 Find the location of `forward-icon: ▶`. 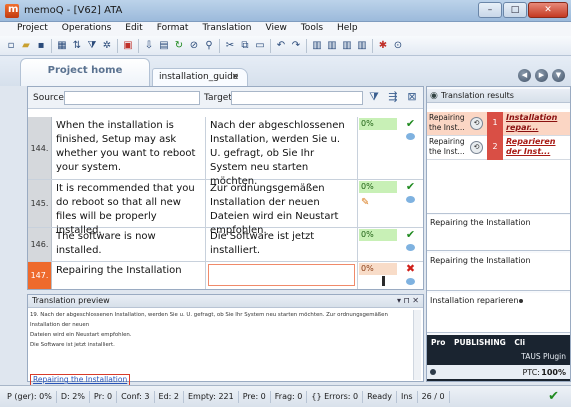

forward-icon: ▶ is located at coordinates (541, 75).